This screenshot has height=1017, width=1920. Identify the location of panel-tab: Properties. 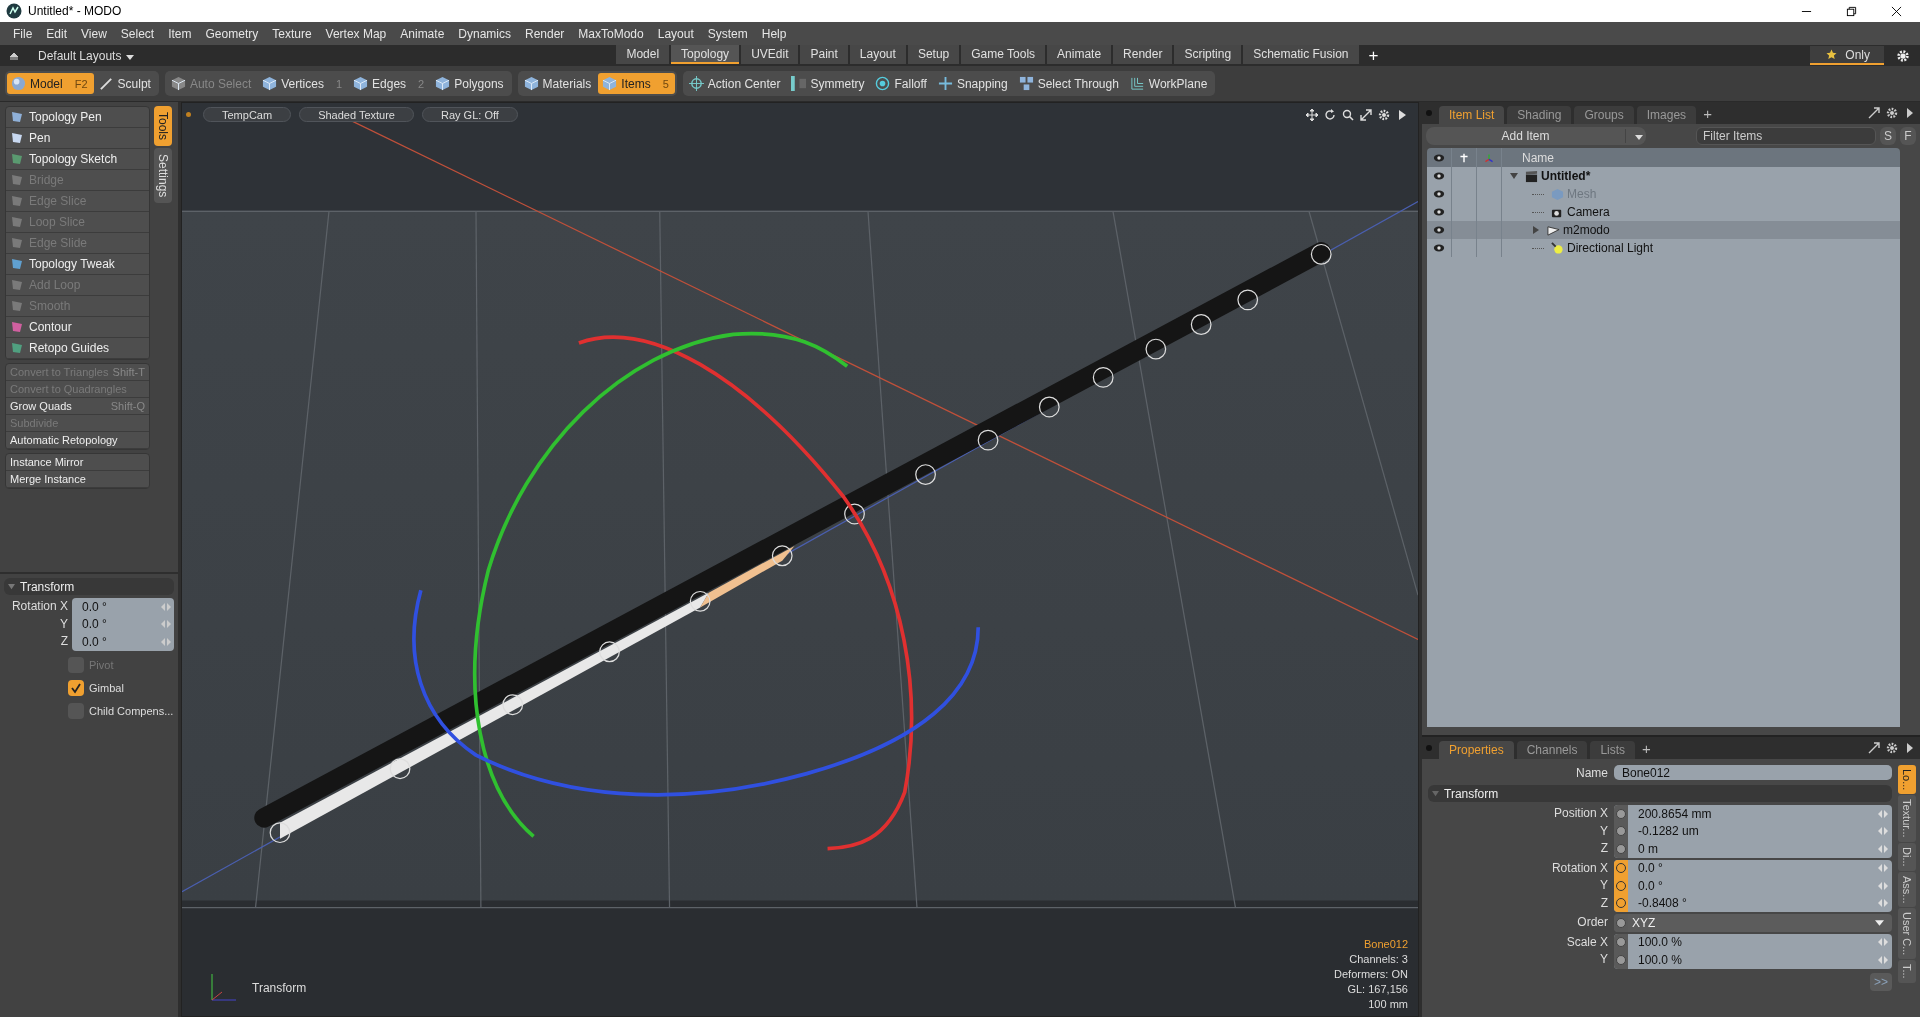
(1476, 750).